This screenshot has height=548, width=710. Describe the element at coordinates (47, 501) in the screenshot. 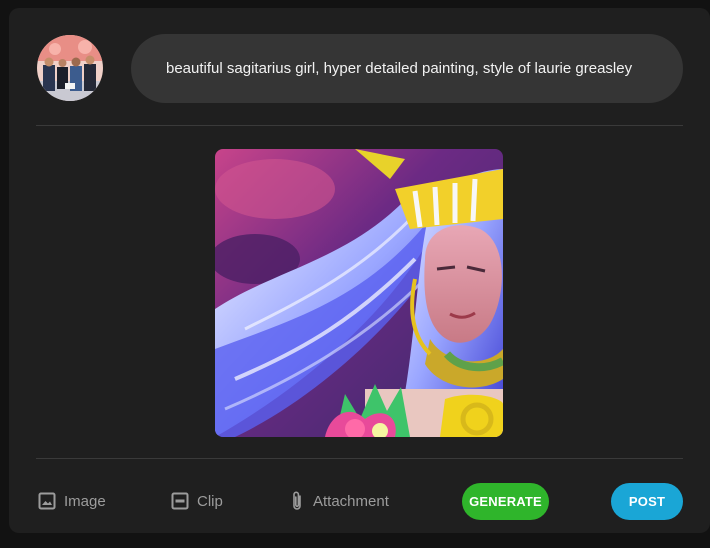

I see `image-icon` at that location.